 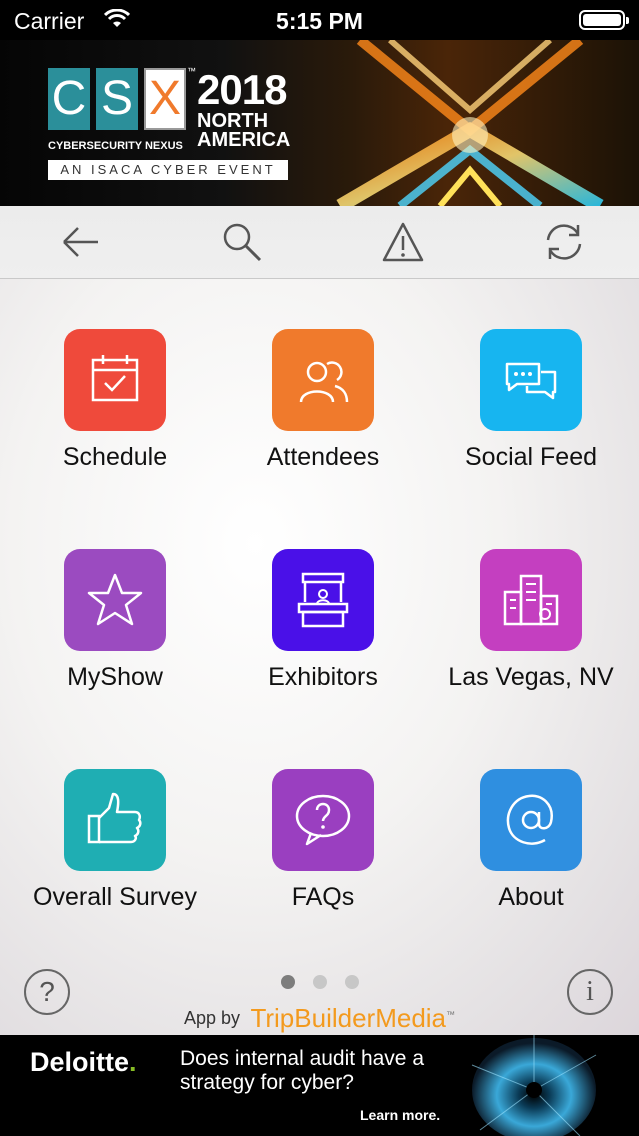 What do you see at coordinates (313, 1018) in the screenshot?
I see `brand-part1: TripBuilder` at bounding box center [313, 1018].